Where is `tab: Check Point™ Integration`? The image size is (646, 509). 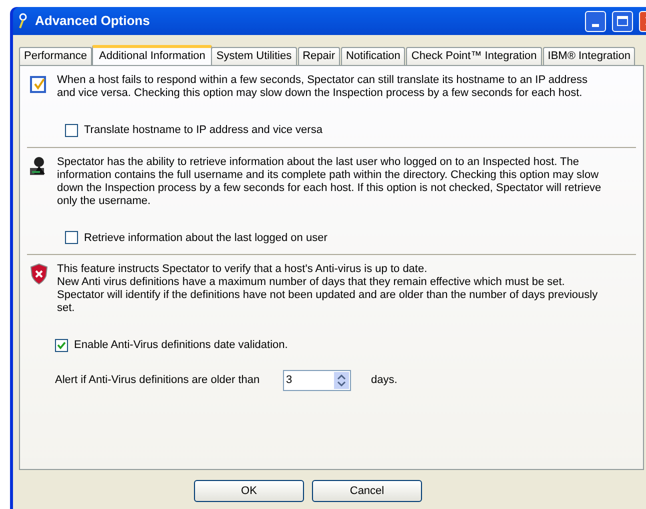 tab: Check Point™ Integration is located at coordinates (474, 56).